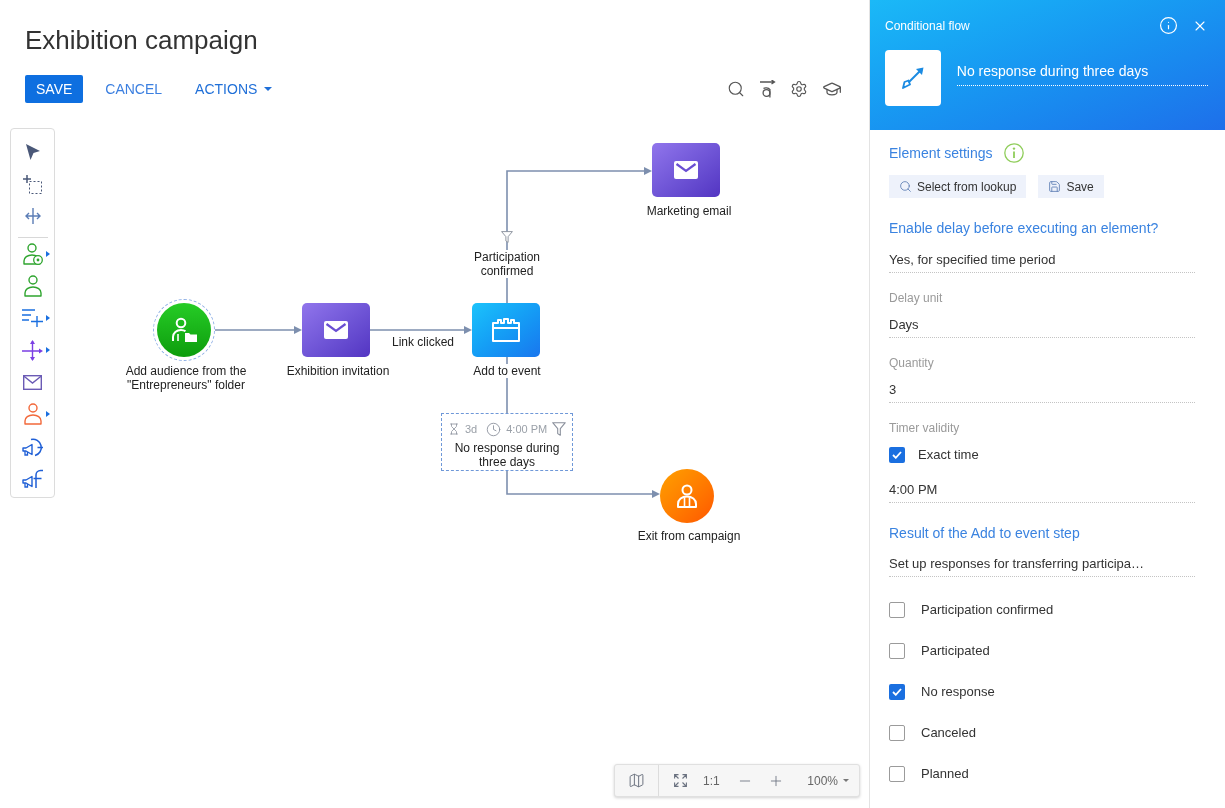 Image resolution: width=1225 pixels, height=808 pixels. I want to click on node-label: Exit from campaign, so click(689, 536).